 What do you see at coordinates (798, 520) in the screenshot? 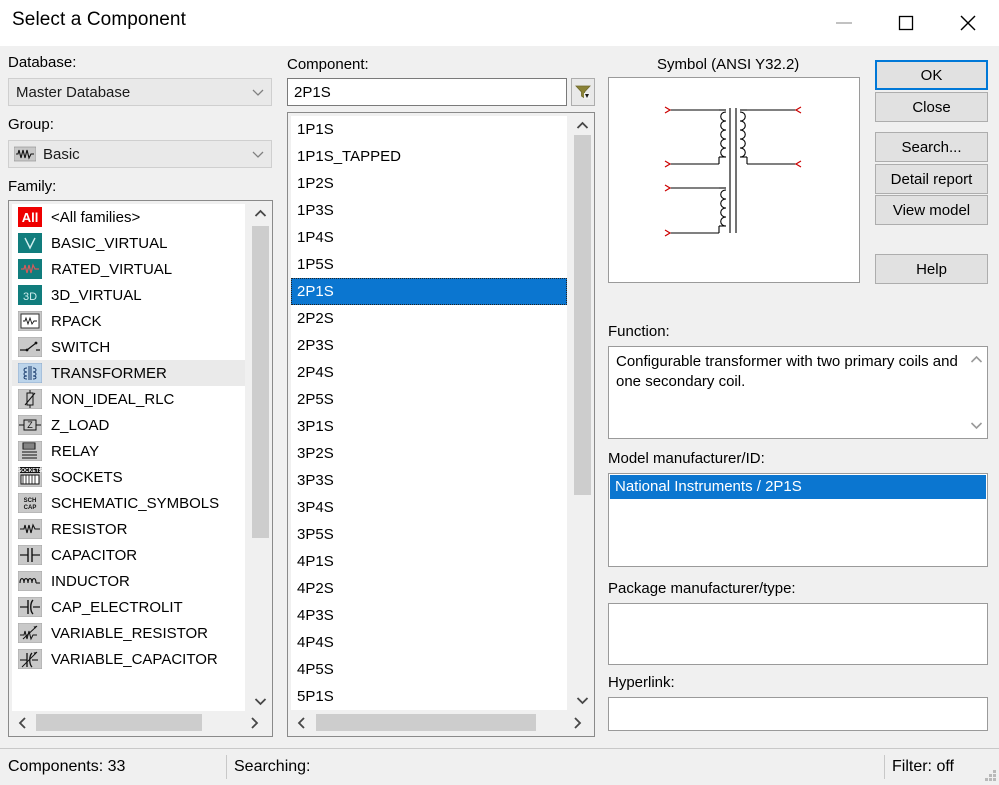
I see `model-manufacturer-list: National Instruments / 2P1S` at bounding box center [798, 520].